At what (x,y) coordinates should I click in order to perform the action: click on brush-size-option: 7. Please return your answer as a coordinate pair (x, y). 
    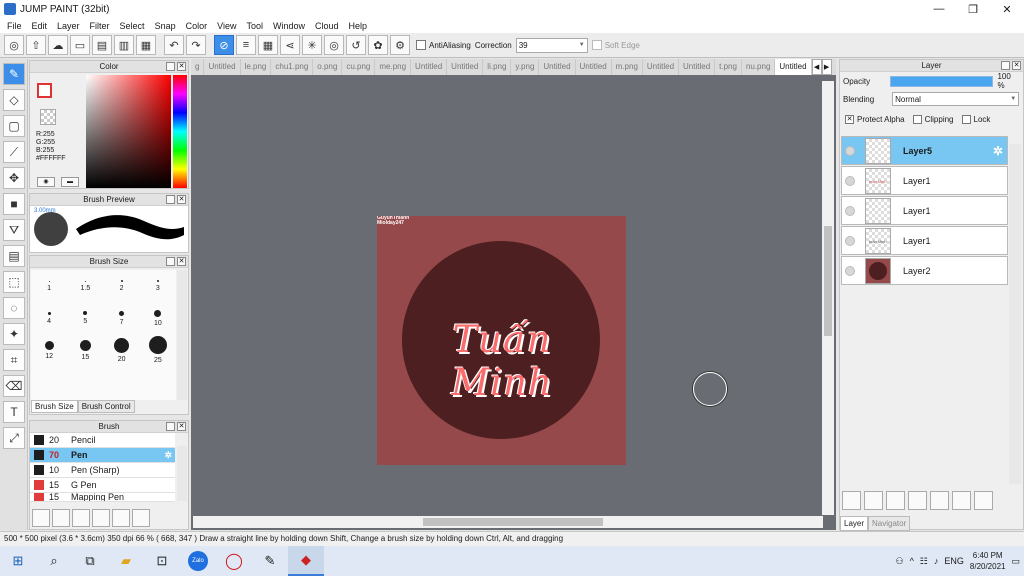
    Looking at the image, I should click on (122, 318).